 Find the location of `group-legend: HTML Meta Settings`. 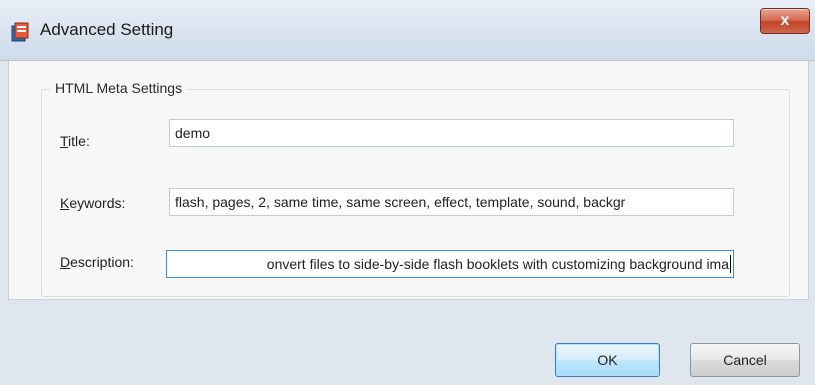

group-legend: HTML Meta Settings is located at coordinates (119, 88).